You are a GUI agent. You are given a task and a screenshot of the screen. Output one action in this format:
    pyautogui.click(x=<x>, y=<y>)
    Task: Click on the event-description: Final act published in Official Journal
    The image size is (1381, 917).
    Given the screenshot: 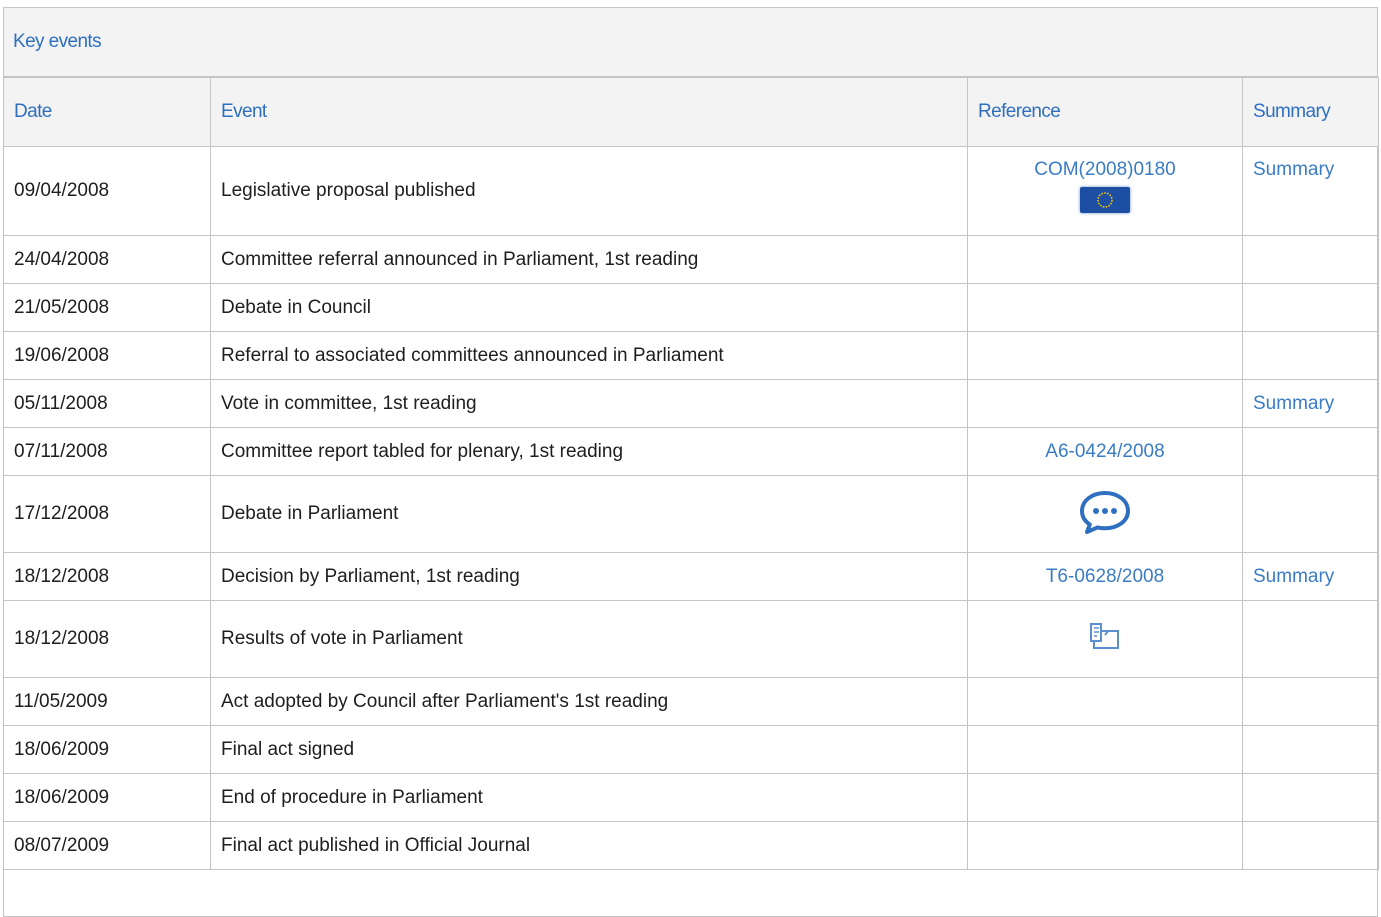 What is the action you would take?
    pyautogui.click(x=589, y=845)
    